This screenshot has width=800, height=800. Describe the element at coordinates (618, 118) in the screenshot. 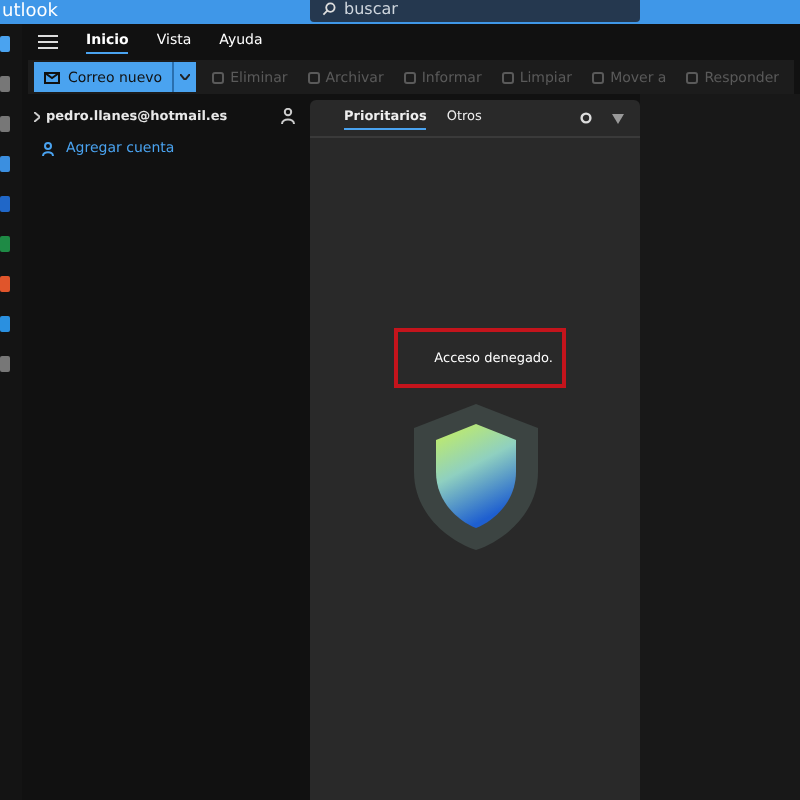

I see `filter-icon` at that location.